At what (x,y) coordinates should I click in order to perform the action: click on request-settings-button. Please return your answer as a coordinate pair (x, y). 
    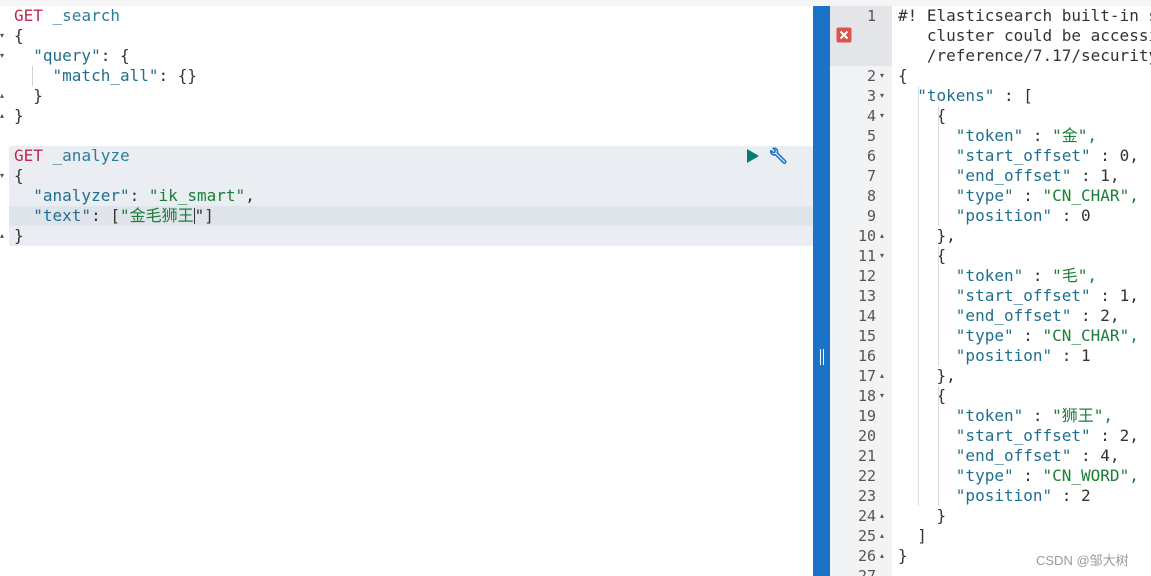
    Looking at the image, I should click on (778, 156).